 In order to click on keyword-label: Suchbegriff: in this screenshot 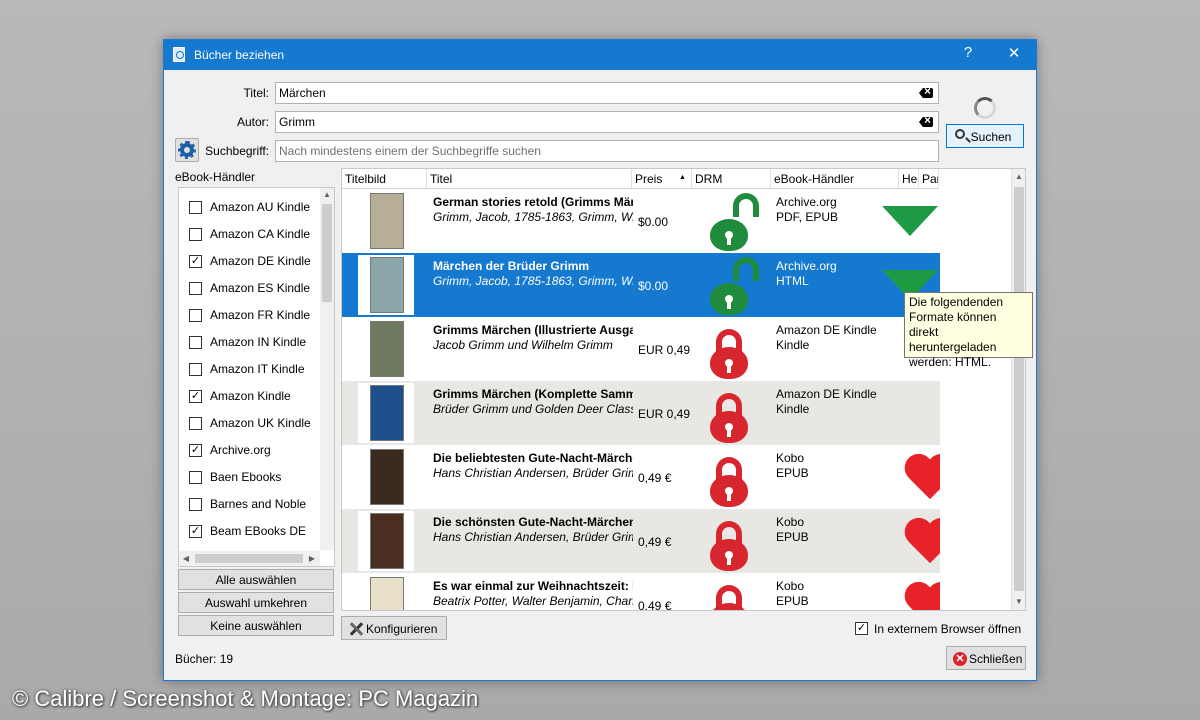, I will do `click(237, 151)`.